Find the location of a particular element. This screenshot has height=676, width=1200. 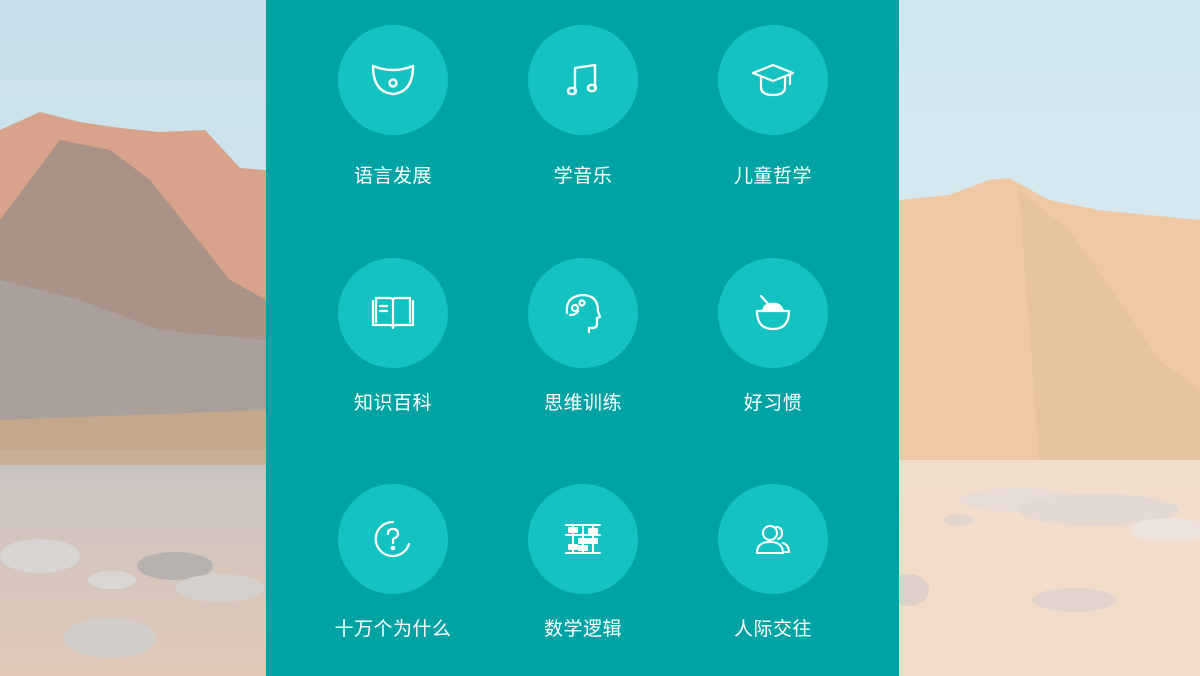

category-label: 数学逻辑 is located at coordinates (582, 629).